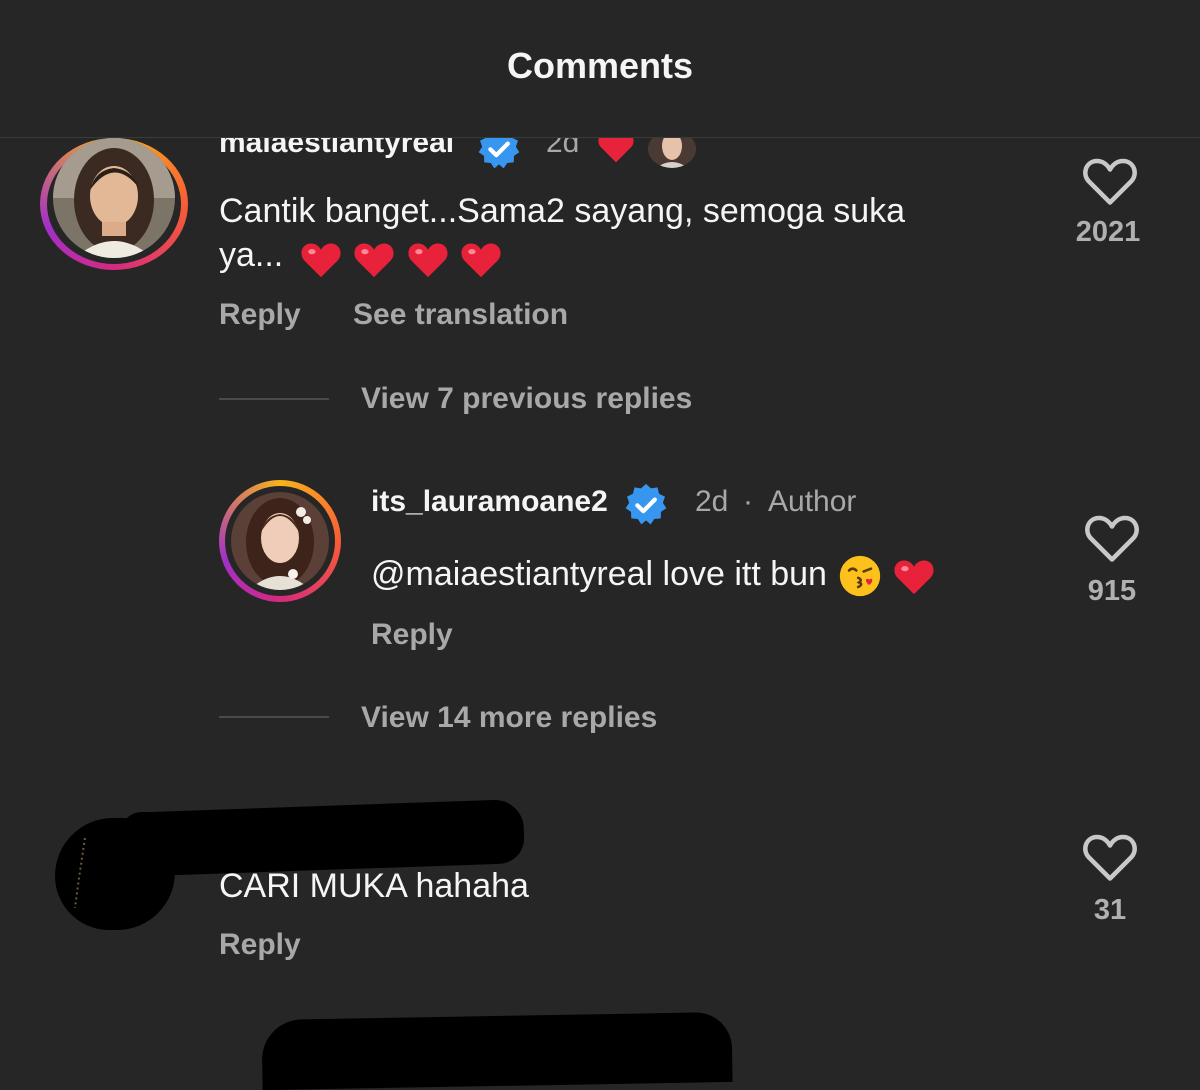 This screenshot has width=1200, height=1090. Describe the element at coordinates (812, 501) in the screenshot. I see `author-badge: Author` at that location.